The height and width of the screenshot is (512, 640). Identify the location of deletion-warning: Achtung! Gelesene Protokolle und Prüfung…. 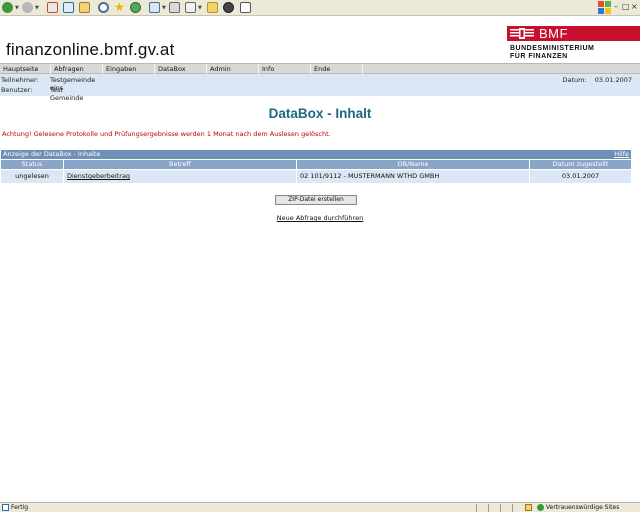
(166, 134).